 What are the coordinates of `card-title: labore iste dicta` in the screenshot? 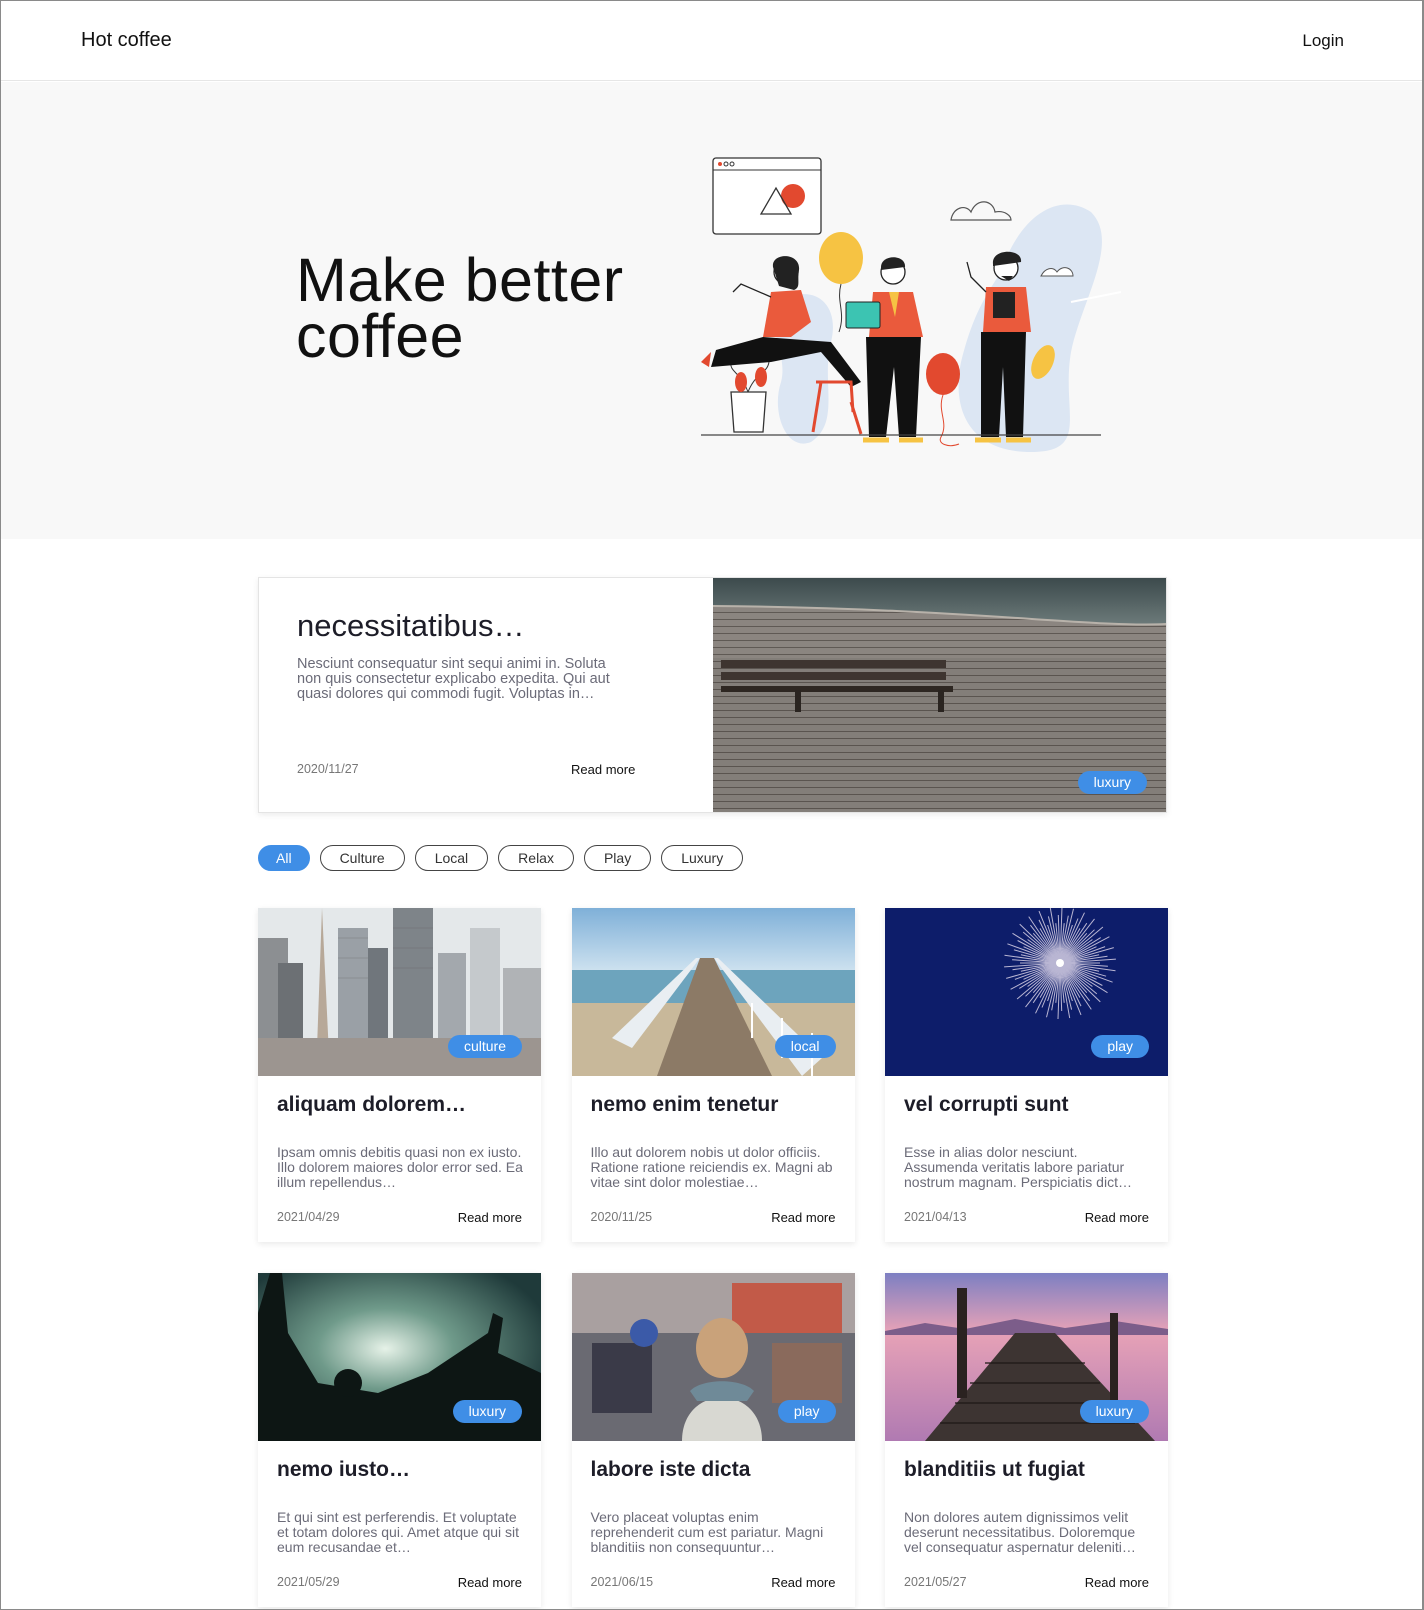 It's located at (671, 1470).